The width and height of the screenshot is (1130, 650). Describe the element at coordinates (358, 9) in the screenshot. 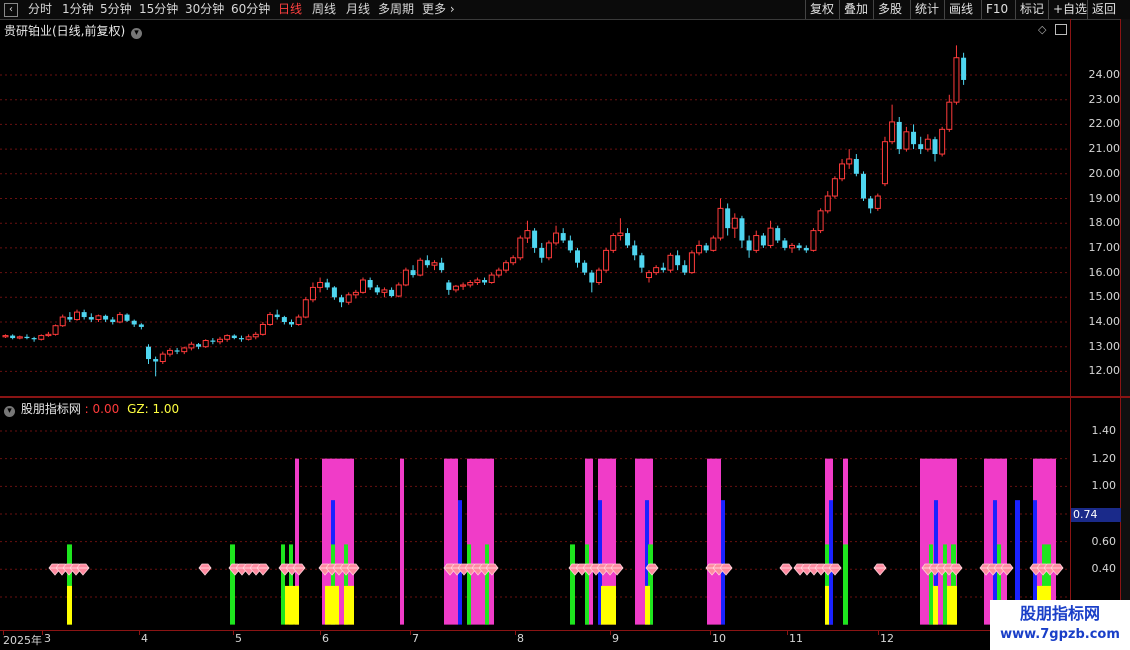

I see `period-tab-8: 月线` at that location.